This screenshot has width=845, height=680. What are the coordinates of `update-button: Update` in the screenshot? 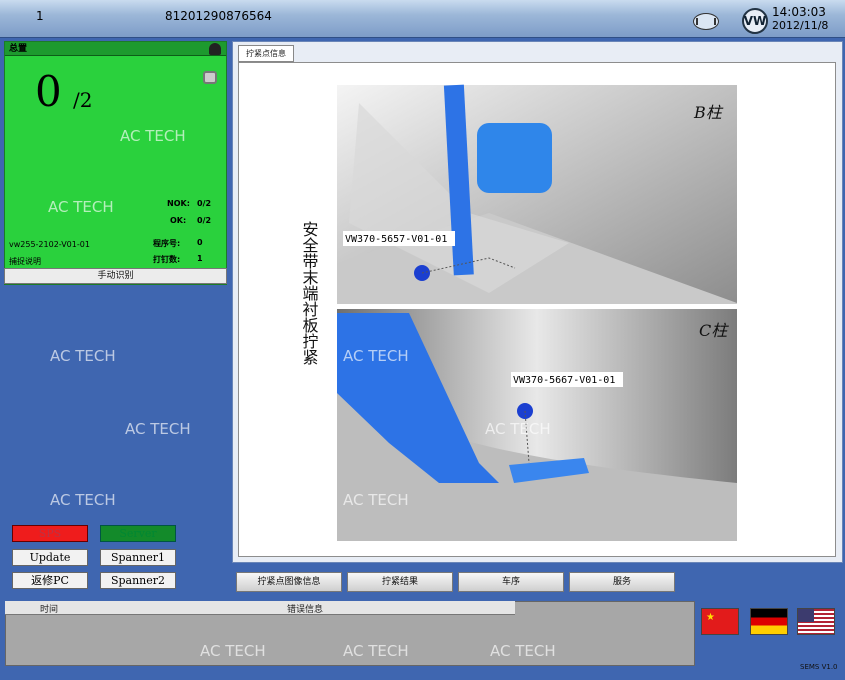 It's located at (50, 557).